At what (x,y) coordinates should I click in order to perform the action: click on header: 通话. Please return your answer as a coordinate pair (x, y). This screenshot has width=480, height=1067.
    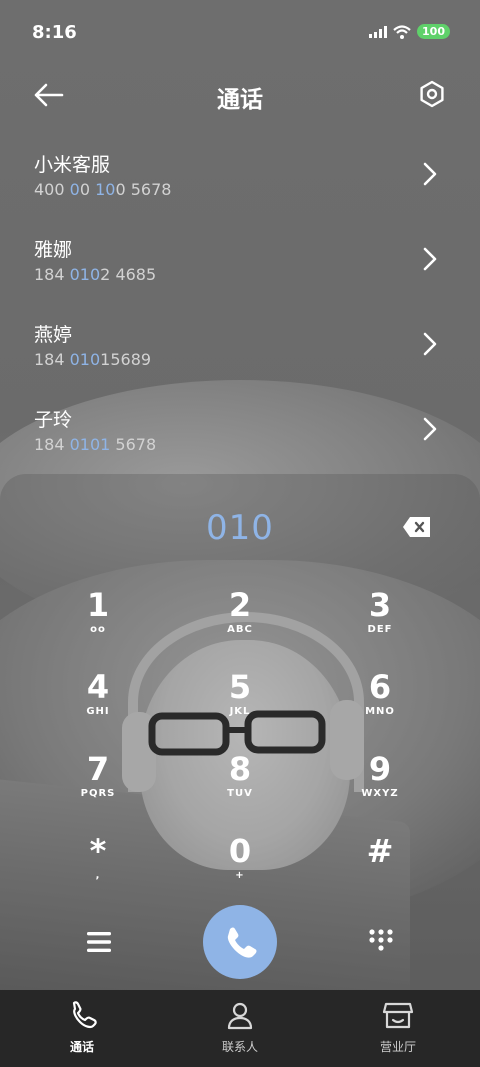
    Looking at the image, I should click on (240, 96).